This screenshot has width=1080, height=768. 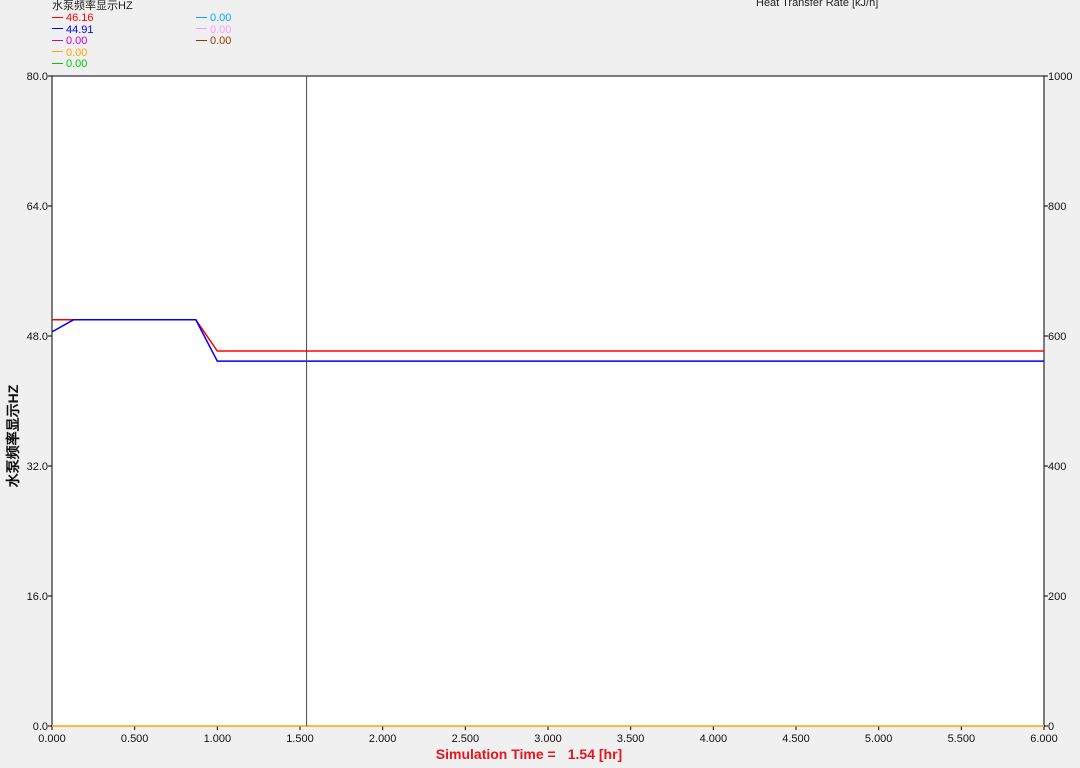 I want to click on y-axis-label: 水泵频率显示HZ, so click(x=13, y=436).